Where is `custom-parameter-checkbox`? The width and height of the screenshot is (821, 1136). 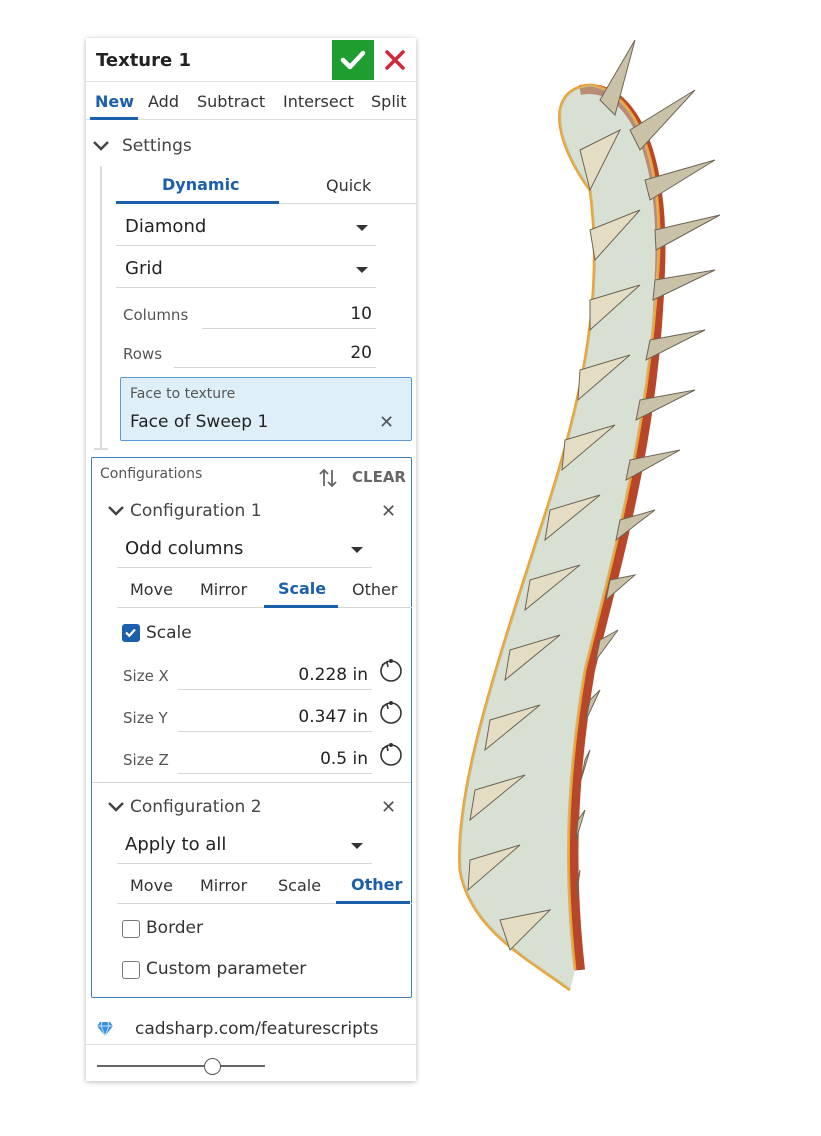 custom-parameter-checkbox is located at coordinates (131, 970).